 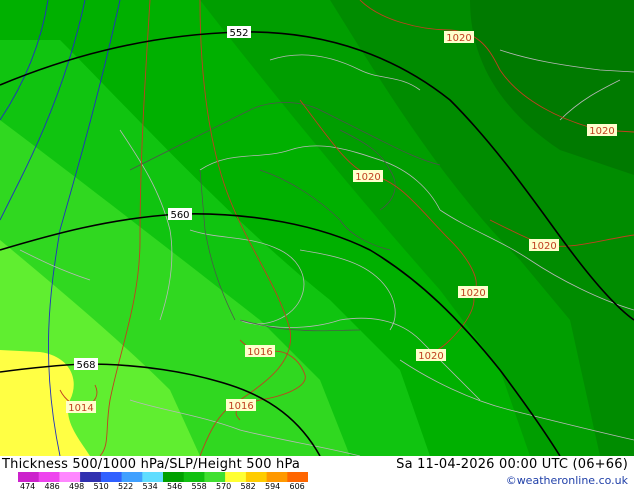 I want to click on height-label-568: 568, so click(x=85, y=365).